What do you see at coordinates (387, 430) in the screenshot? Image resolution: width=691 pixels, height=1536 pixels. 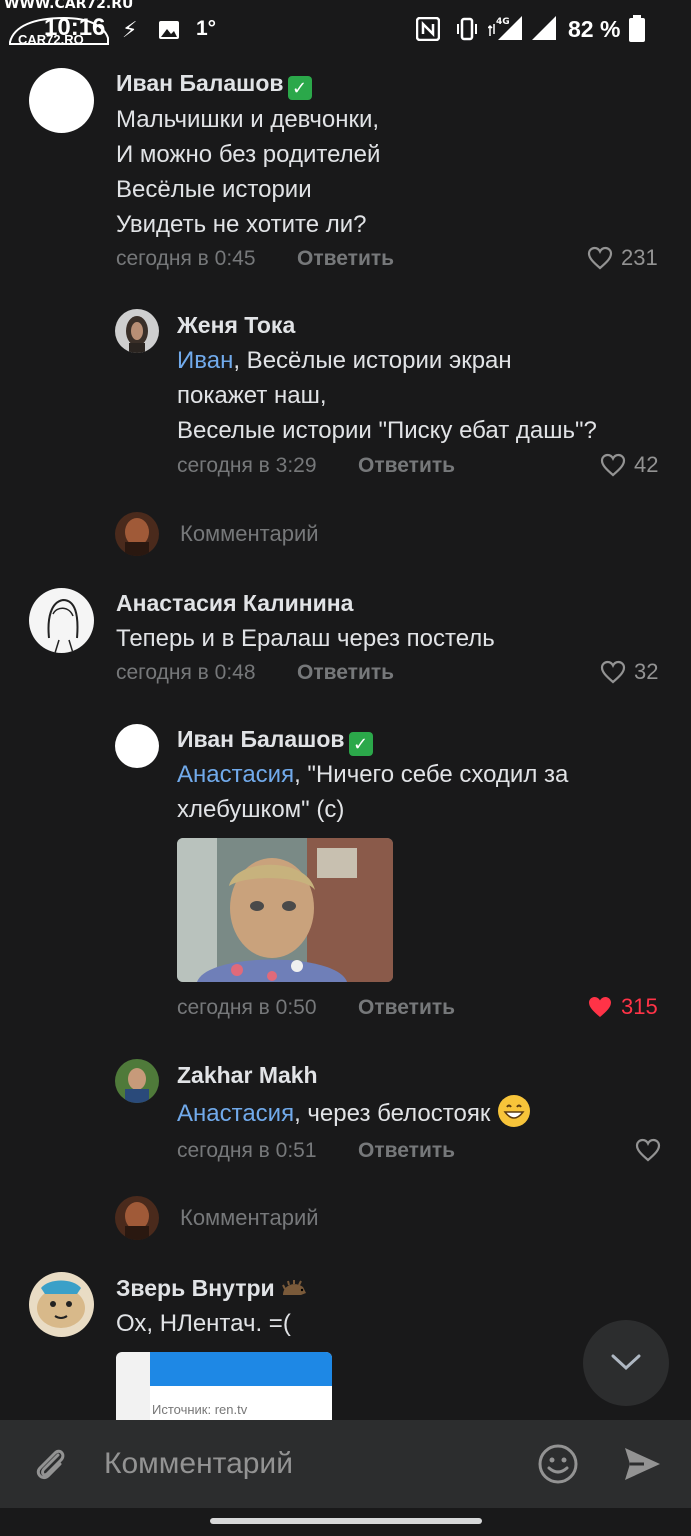 I see `comment-line: Веселые истории "Писку ебат дашь"?` at bounding box center [387, 430].